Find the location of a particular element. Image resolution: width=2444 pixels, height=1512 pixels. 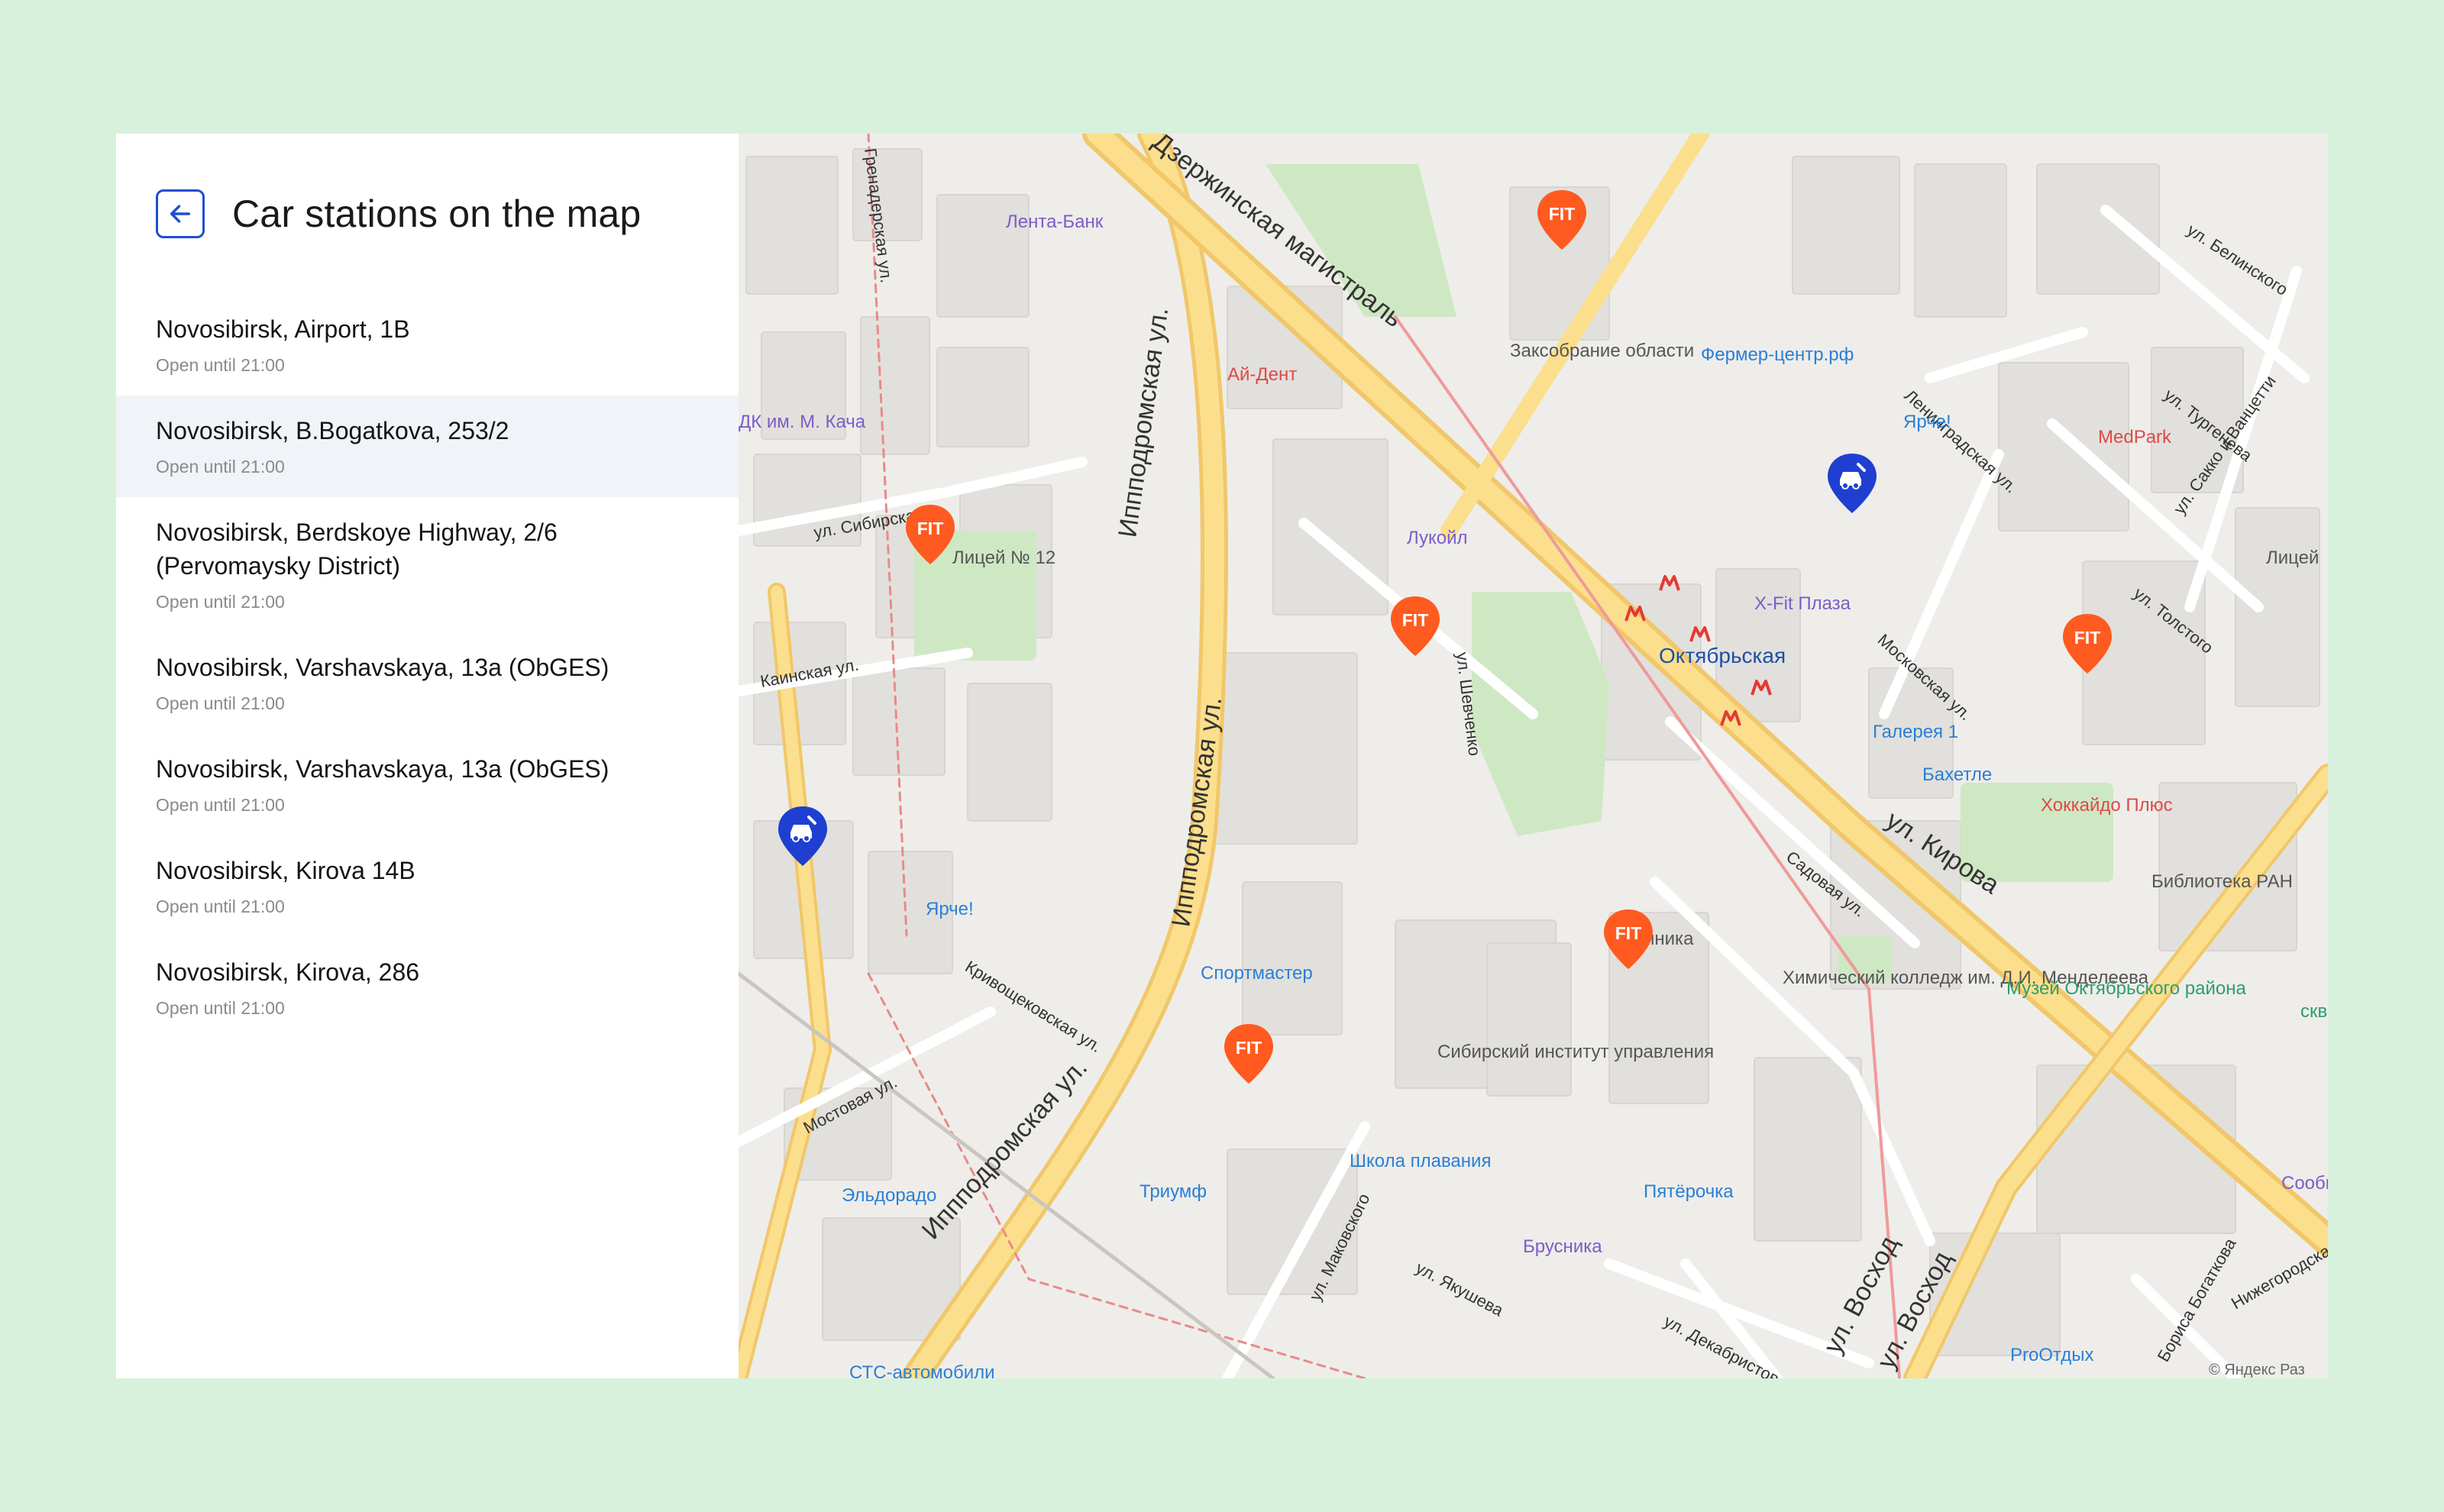

poi-label: Лукойл is located at coordinates (1438, 538).